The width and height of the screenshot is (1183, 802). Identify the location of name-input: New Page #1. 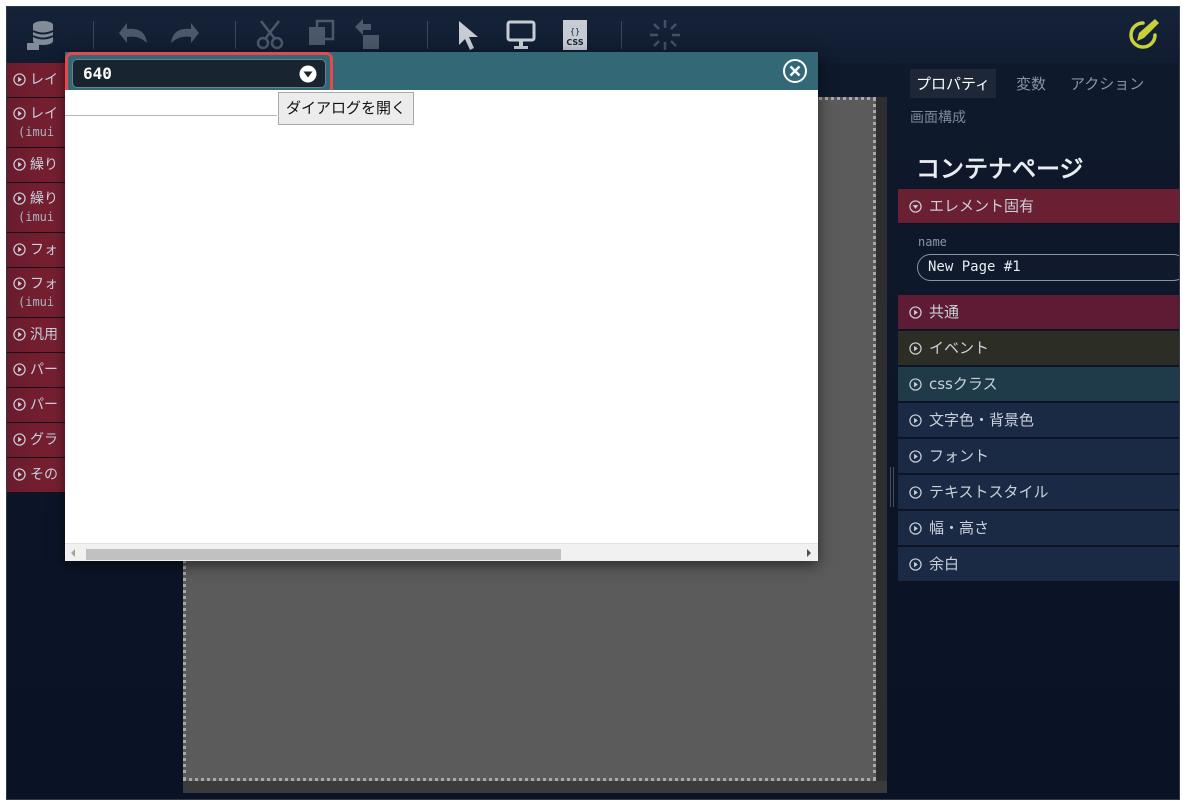
(1048, 267).